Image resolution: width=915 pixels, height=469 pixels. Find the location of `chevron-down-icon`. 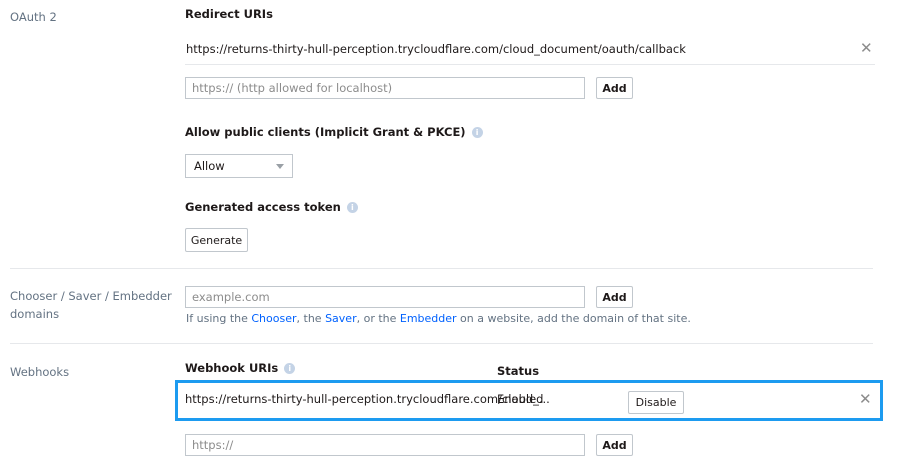

chevron-down-icon is located at coordinates (280, 166).